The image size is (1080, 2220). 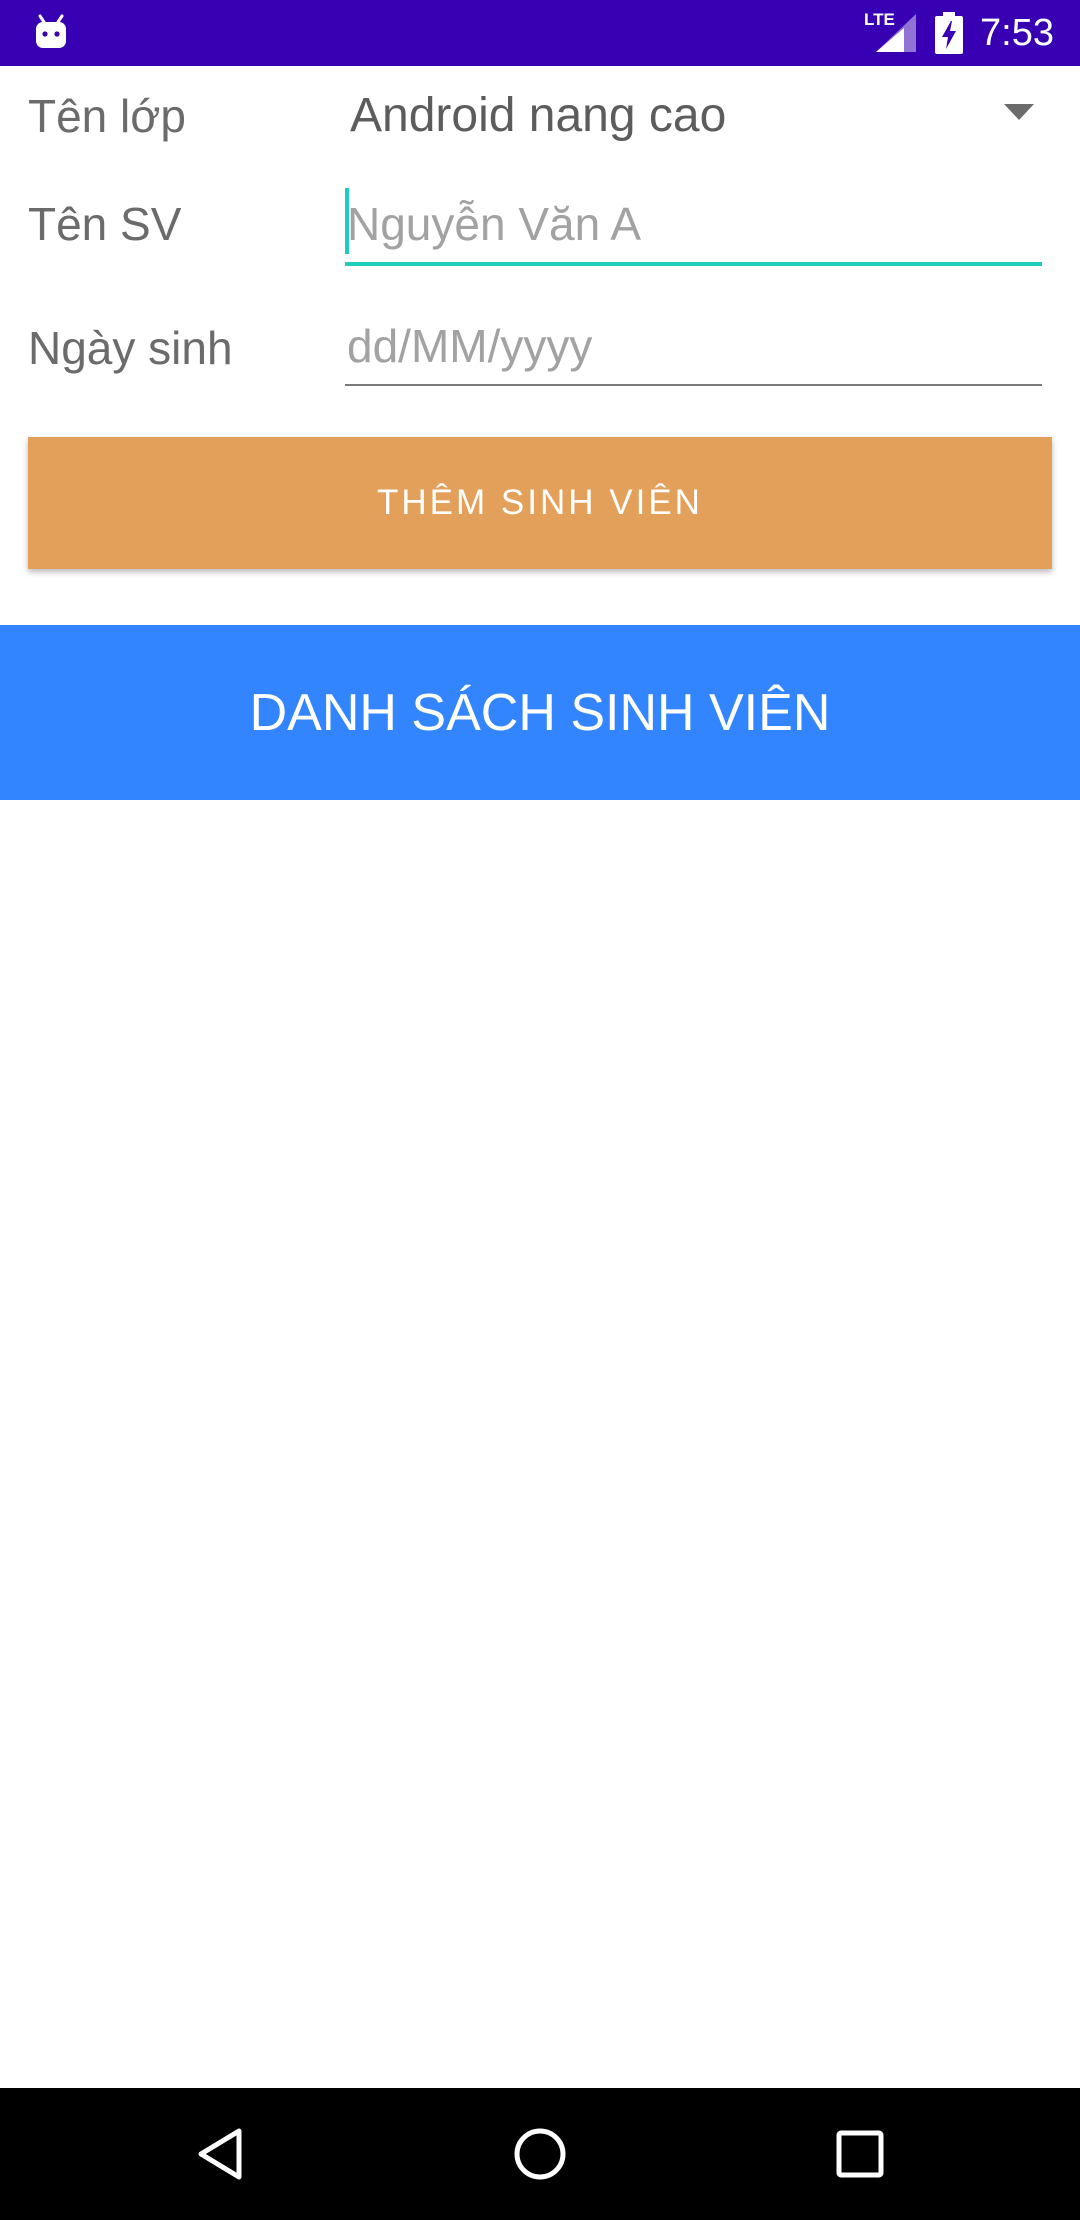 I want to click on dob-underline, so click(x=693, y=385).